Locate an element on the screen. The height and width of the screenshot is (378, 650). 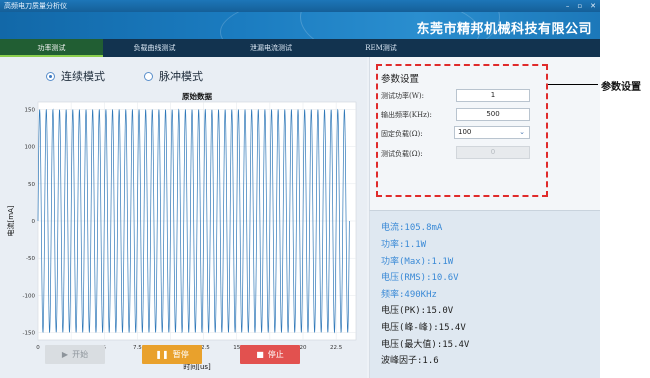
tab-load-curve-test: 负载曲线测试 is located at coordinates (154, 48).